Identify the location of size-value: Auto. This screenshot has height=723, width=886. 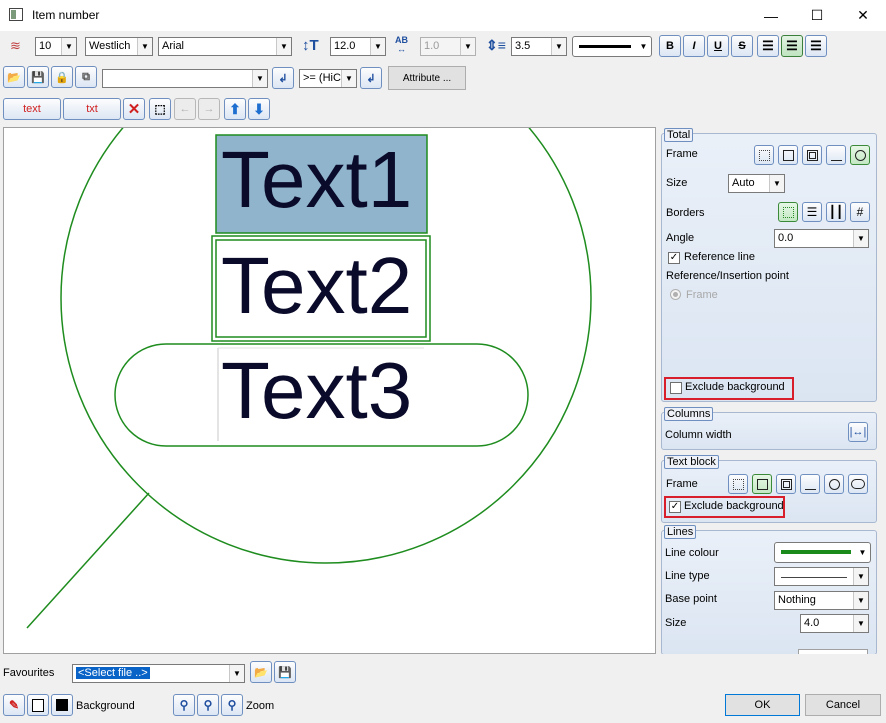
(743, 183).